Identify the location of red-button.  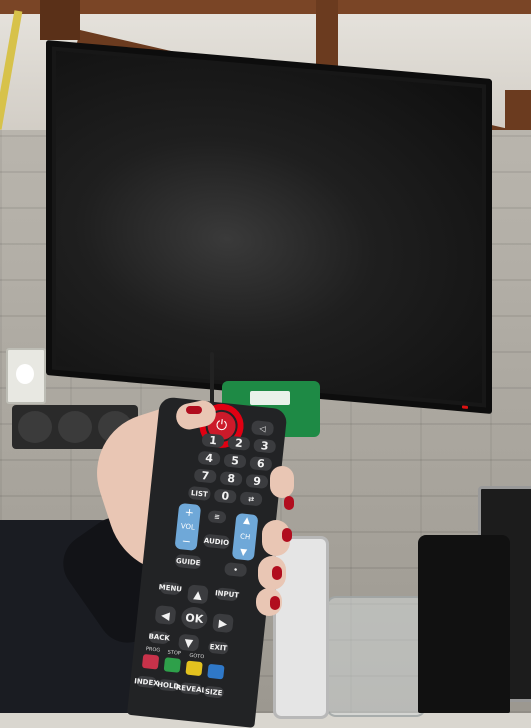
(150, 661).